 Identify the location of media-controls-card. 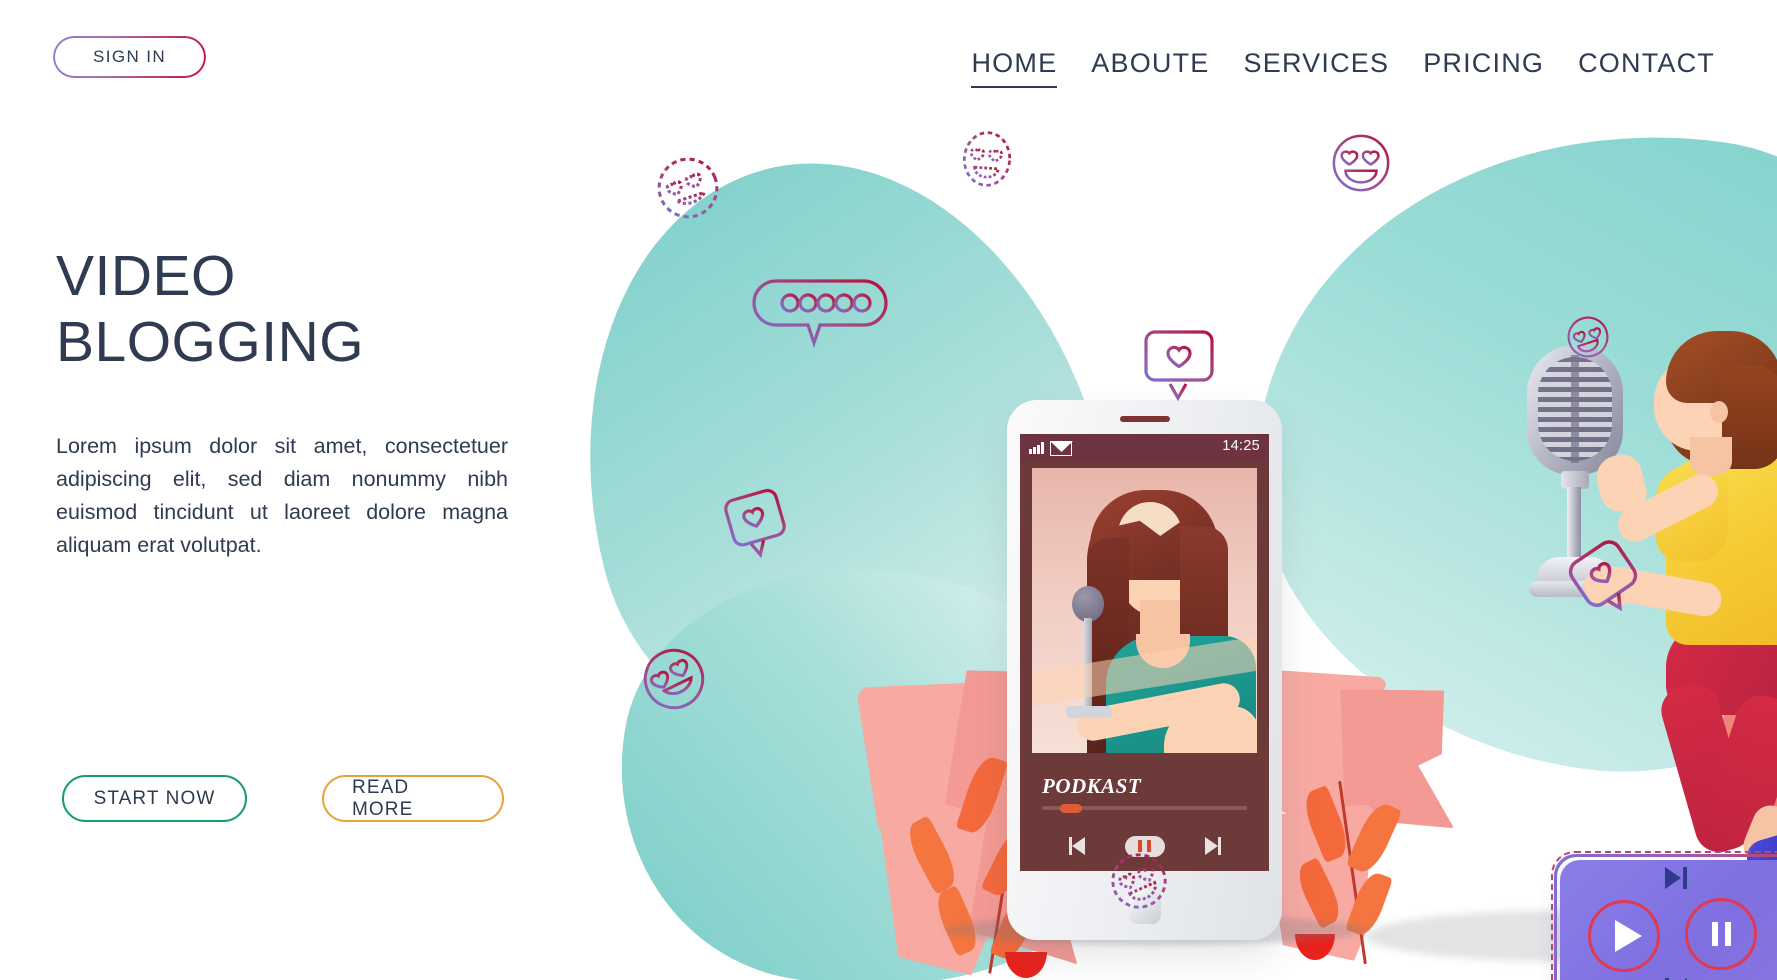
(1664, 915).